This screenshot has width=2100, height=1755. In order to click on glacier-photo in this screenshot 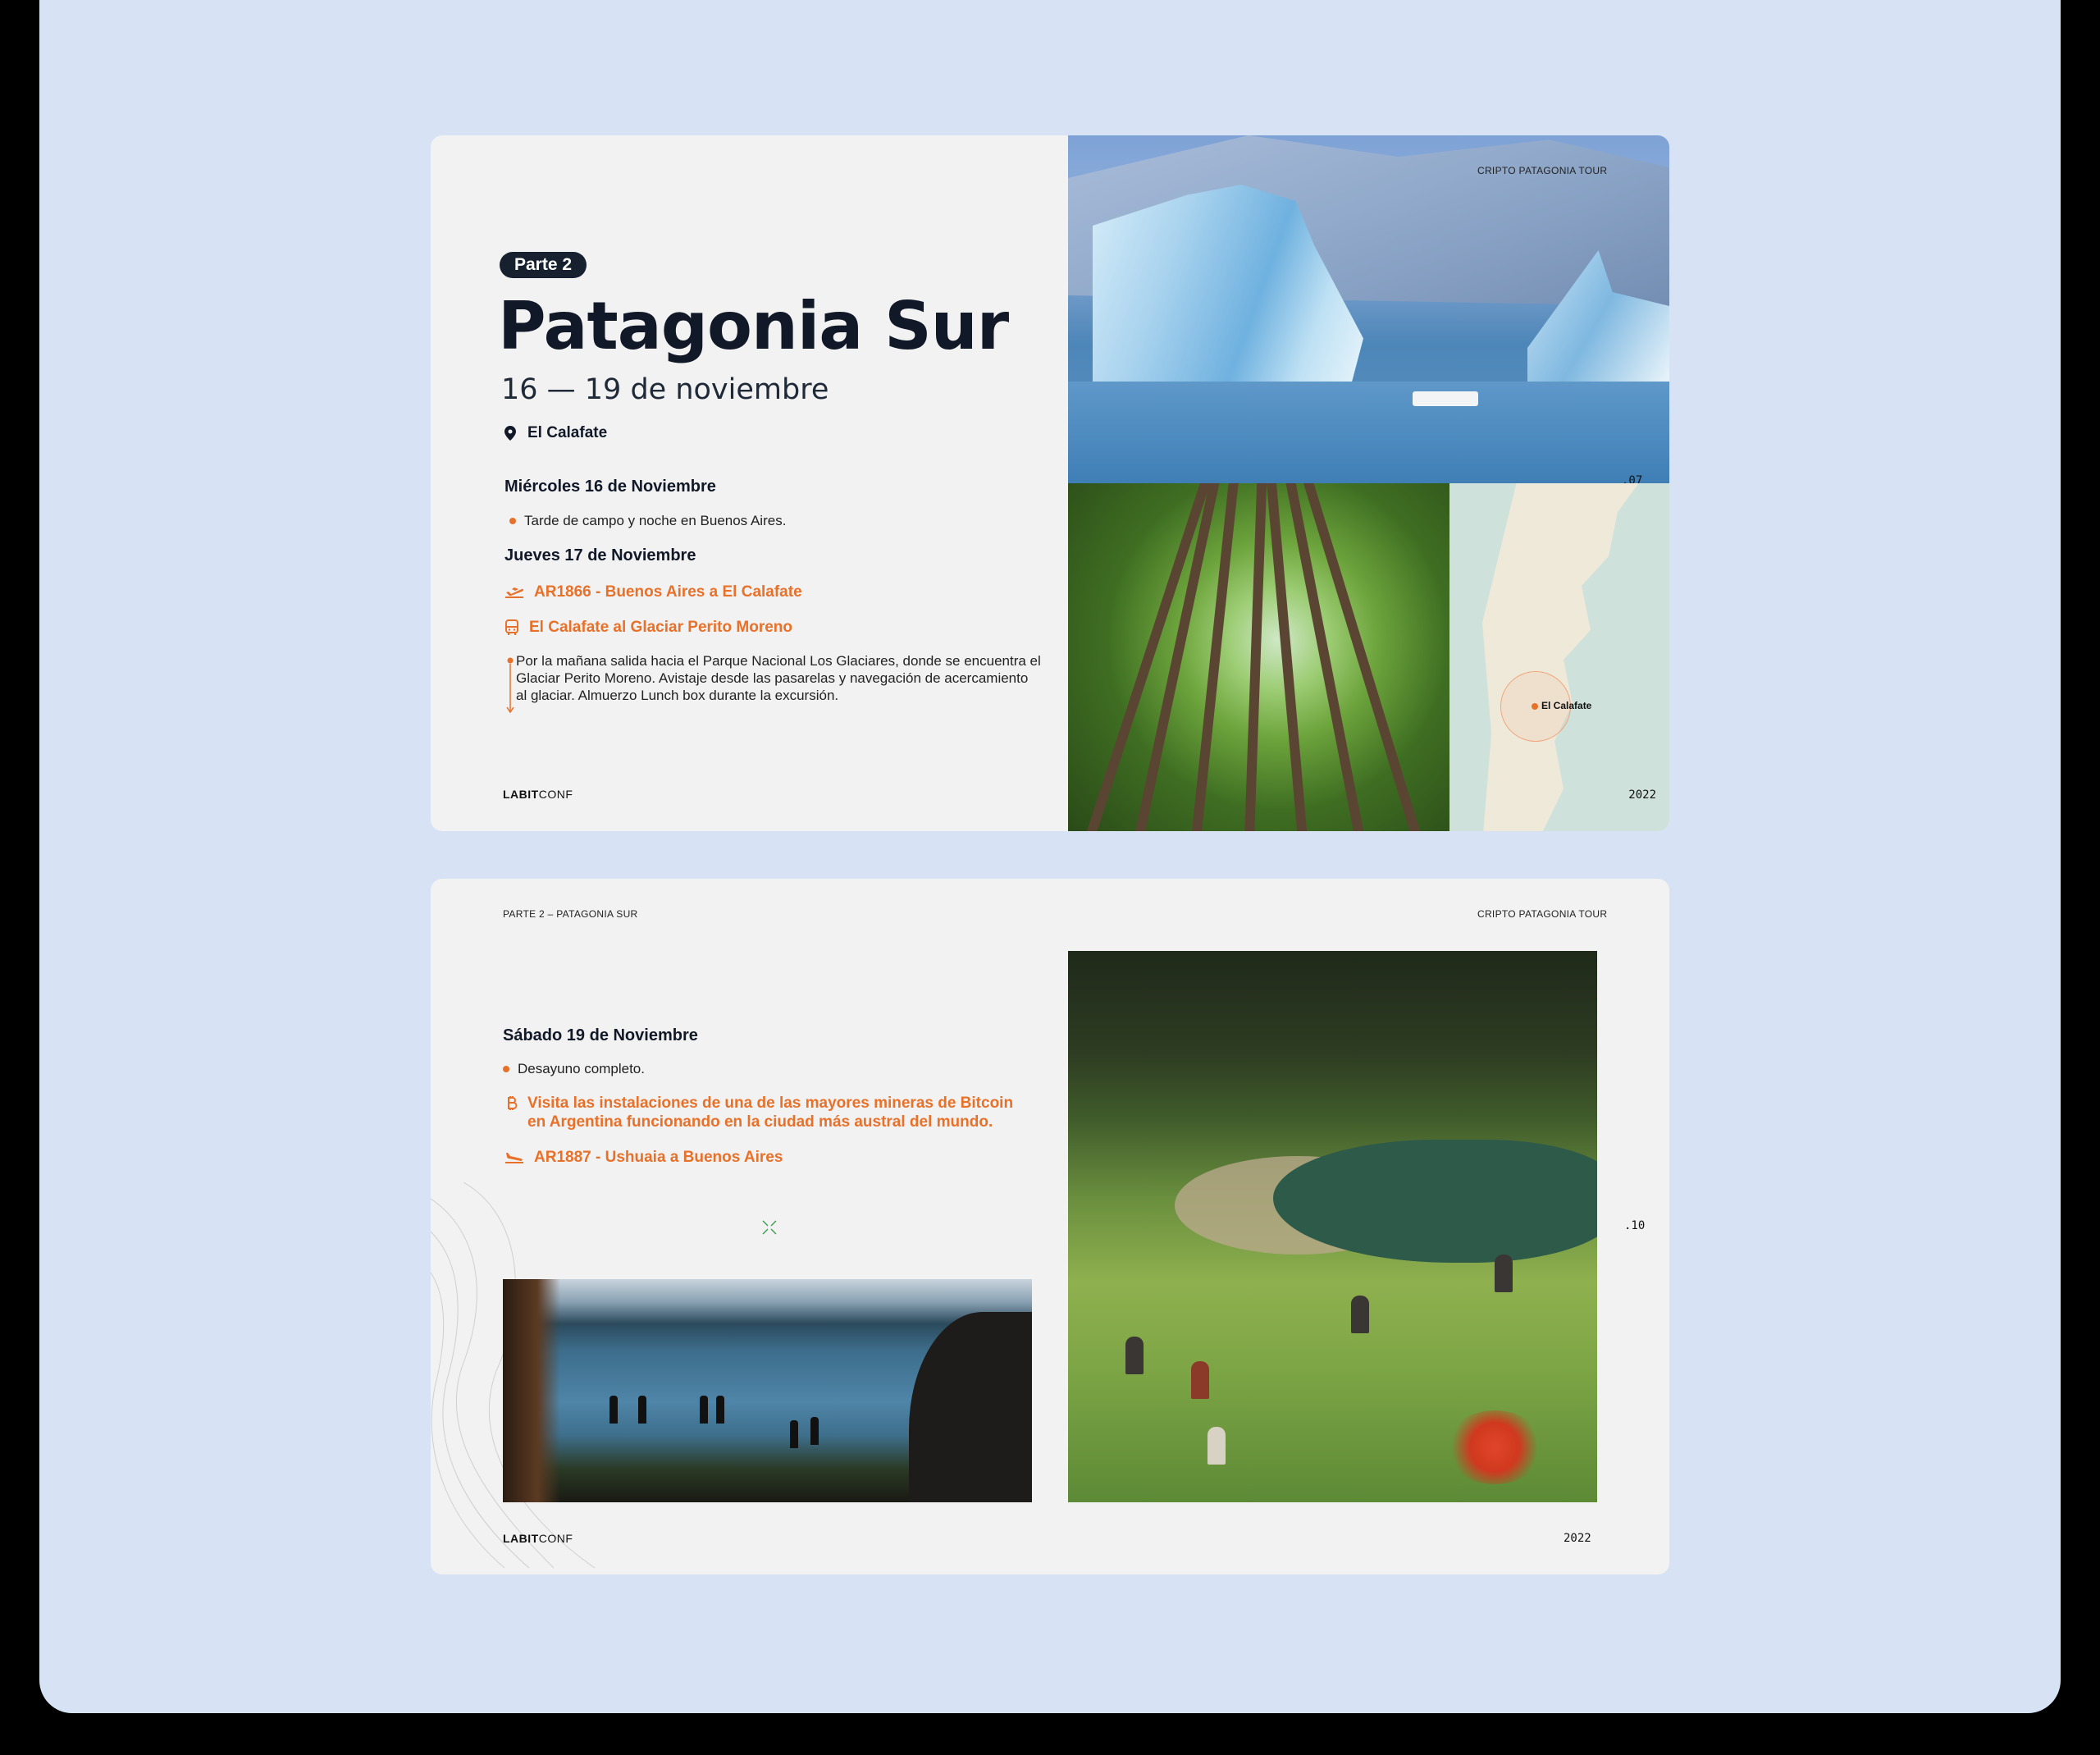, I will do `click(1369, 309)`.